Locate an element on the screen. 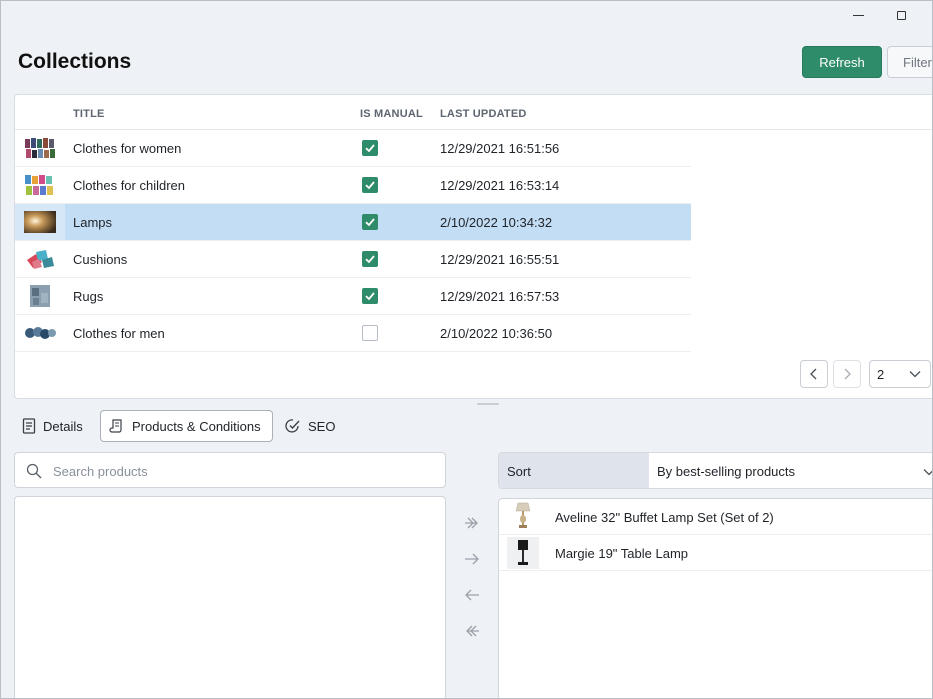 This screenshot has height=699, width=933. sort-value: By best-selling products is located at coordinates (726, 471).